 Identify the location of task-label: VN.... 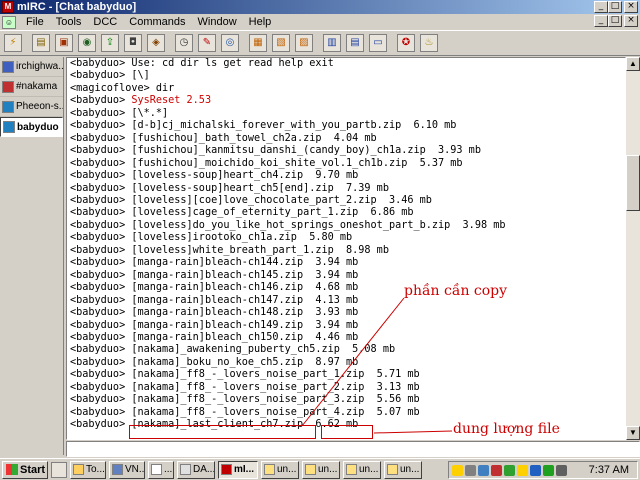
(135, 469).